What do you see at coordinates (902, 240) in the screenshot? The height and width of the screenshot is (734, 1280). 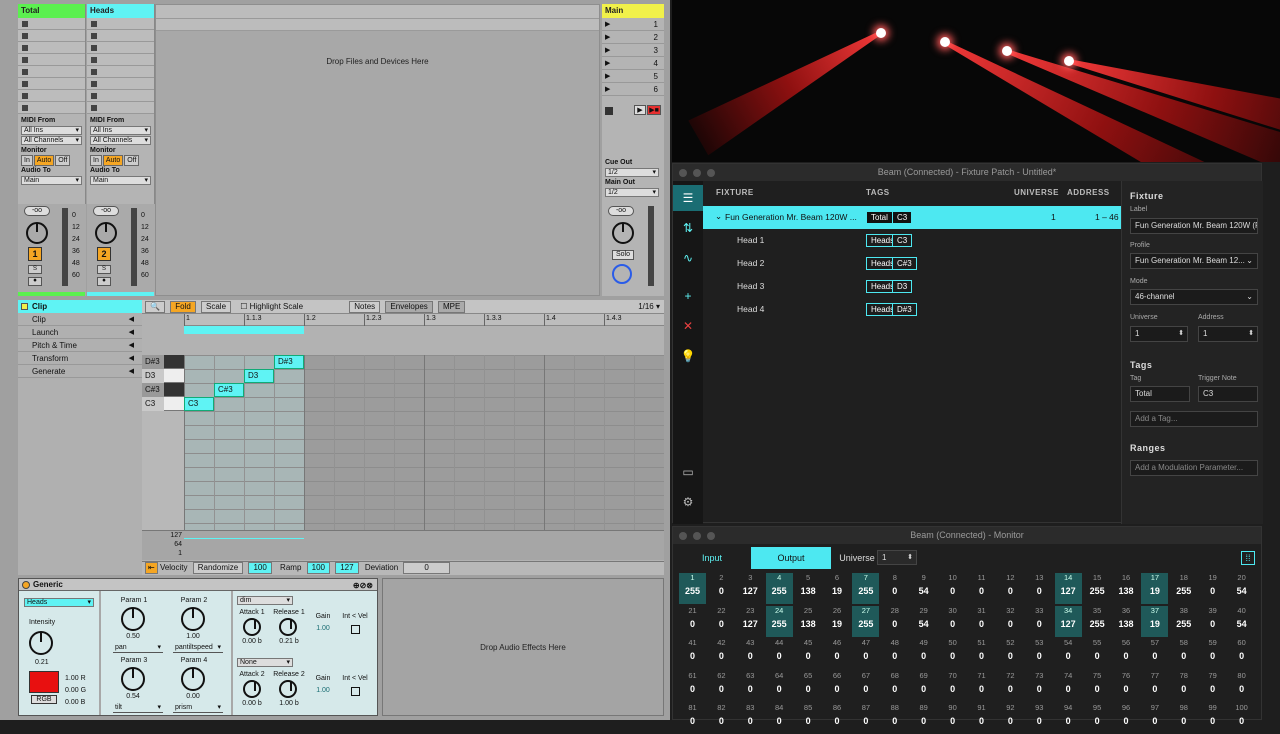 I see `fixture-tag: C3` at bounding box center [902, 240].